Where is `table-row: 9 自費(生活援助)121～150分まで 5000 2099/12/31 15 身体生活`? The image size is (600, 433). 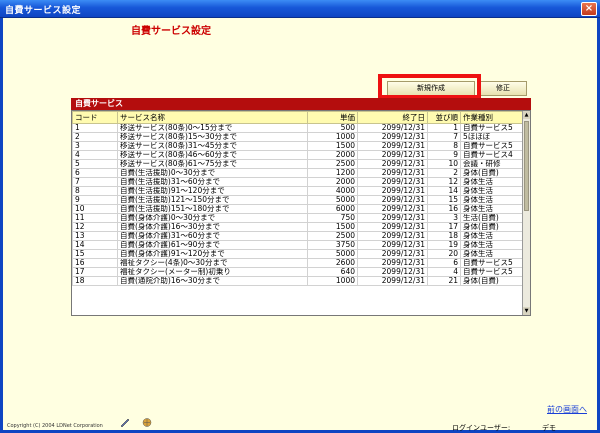
table-row: 9 自費(生活援助)121～150分まで 5000 2099/12/31 15 身体生活 is located at coordinates (298, 200).